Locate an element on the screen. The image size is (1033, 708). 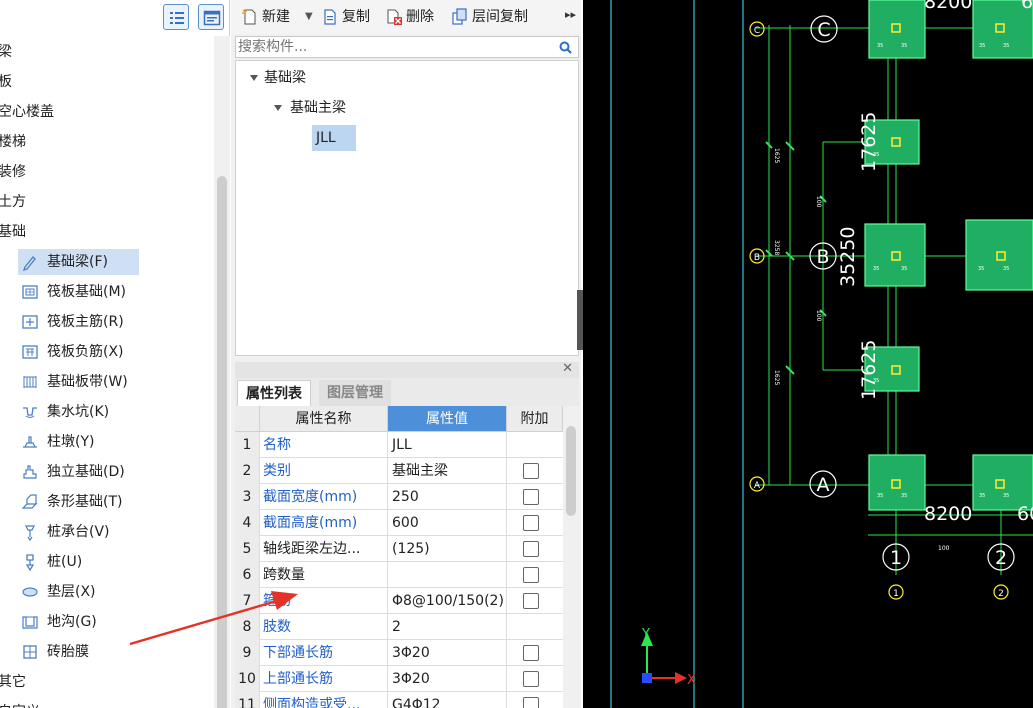
tree-item: 集水坑(K) is located at coordinates (80, 412).